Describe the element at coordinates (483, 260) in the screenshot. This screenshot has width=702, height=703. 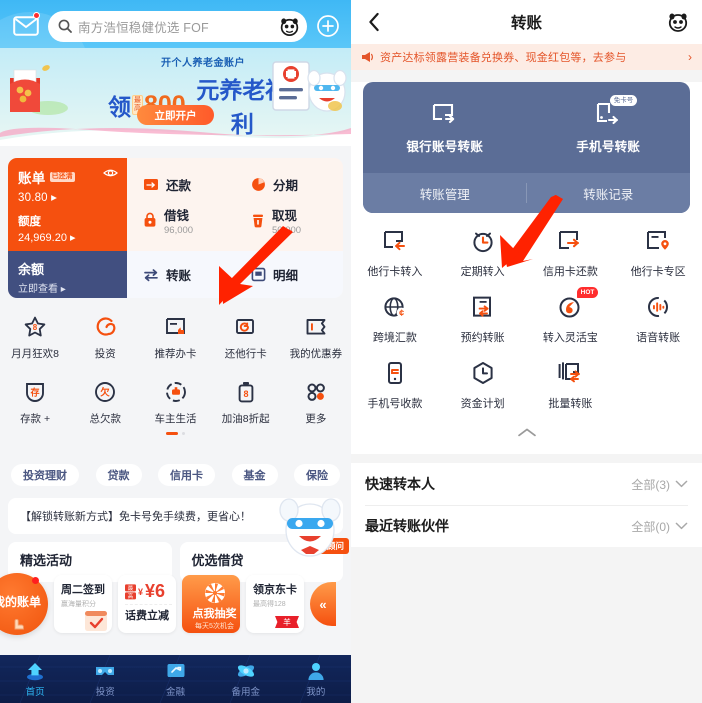
I see `func-scheduled-deposit: 定期转入` at that location.